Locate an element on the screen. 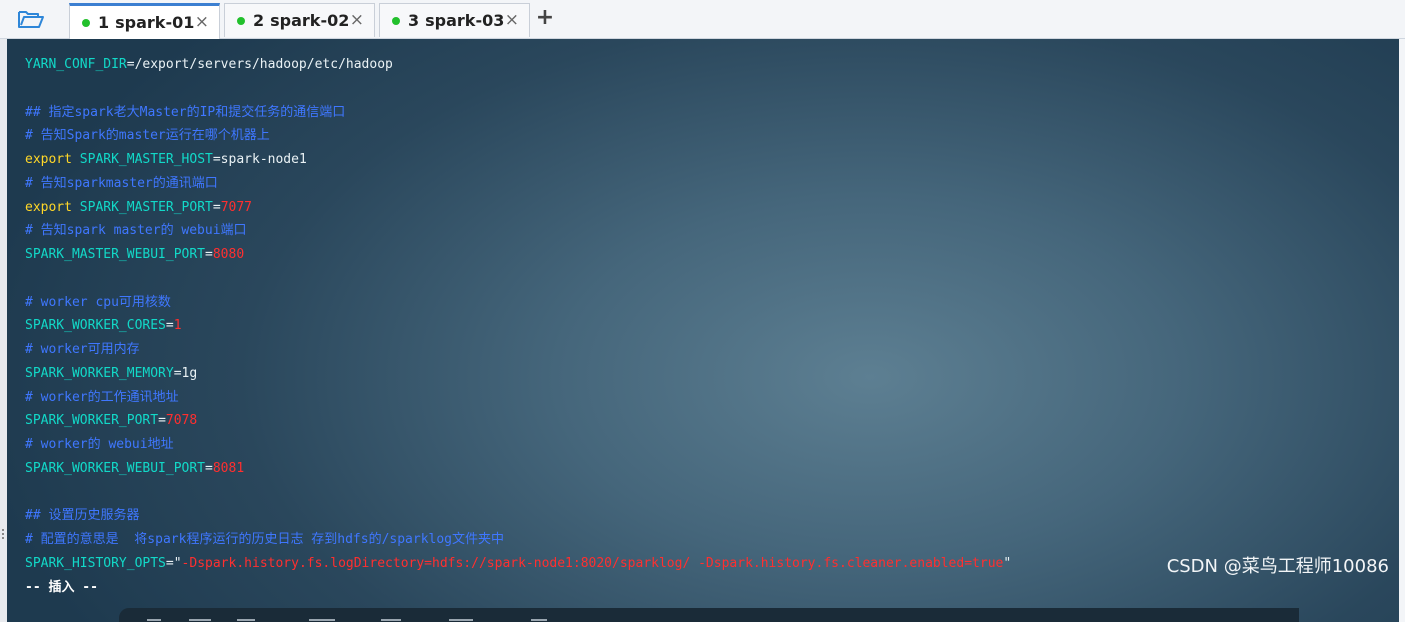 This screenshot has height=622, width=1405. terminal-text-segment: # 告知Spark的master运行在哪个机器上 is located at coordinates (147, 136).